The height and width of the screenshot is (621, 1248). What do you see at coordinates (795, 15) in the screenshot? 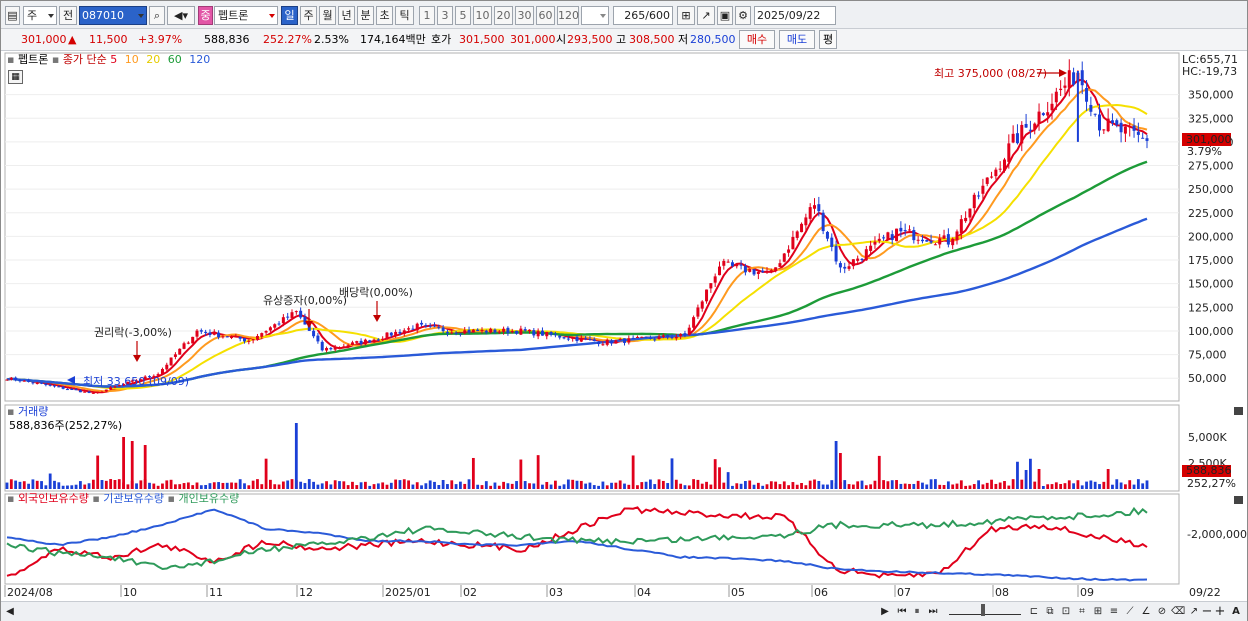
I see `date-field: 2025/09/22` at bounding box center [795, 15].